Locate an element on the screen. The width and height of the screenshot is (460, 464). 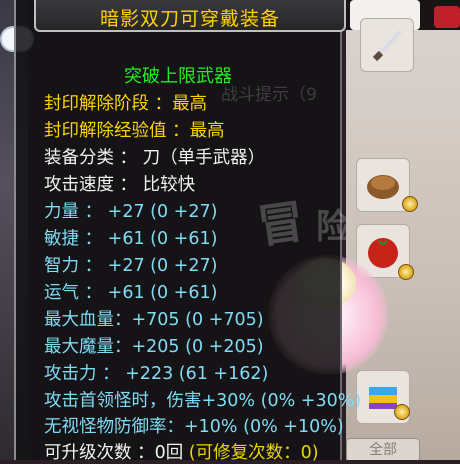
seal-exp-row: 封印解除经验值 ：最高 is located at coordinates (134, 129).